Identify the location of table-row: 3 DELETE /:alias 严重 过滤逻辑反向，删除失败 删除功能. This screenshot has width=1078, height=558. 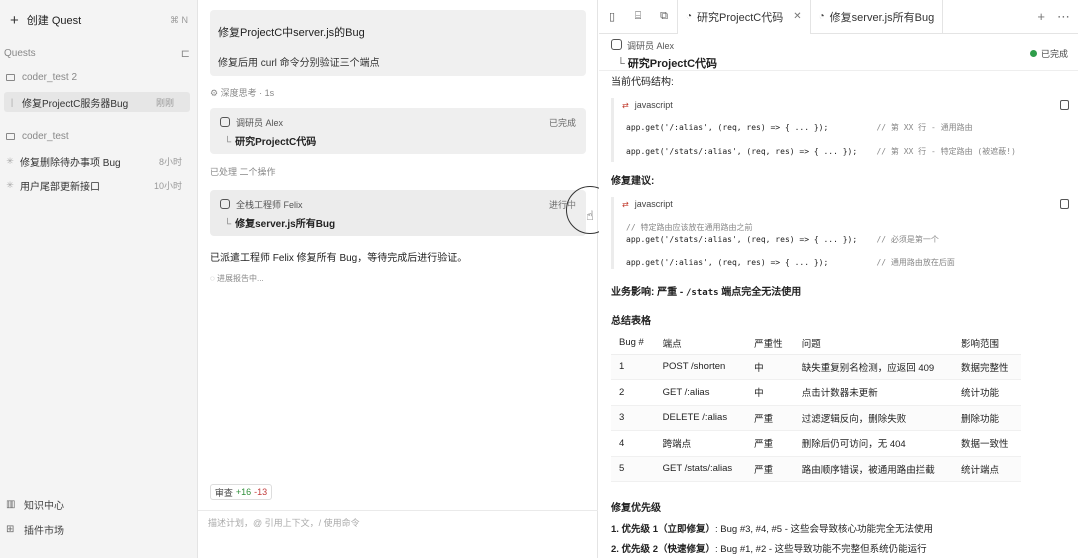
(816, 418).